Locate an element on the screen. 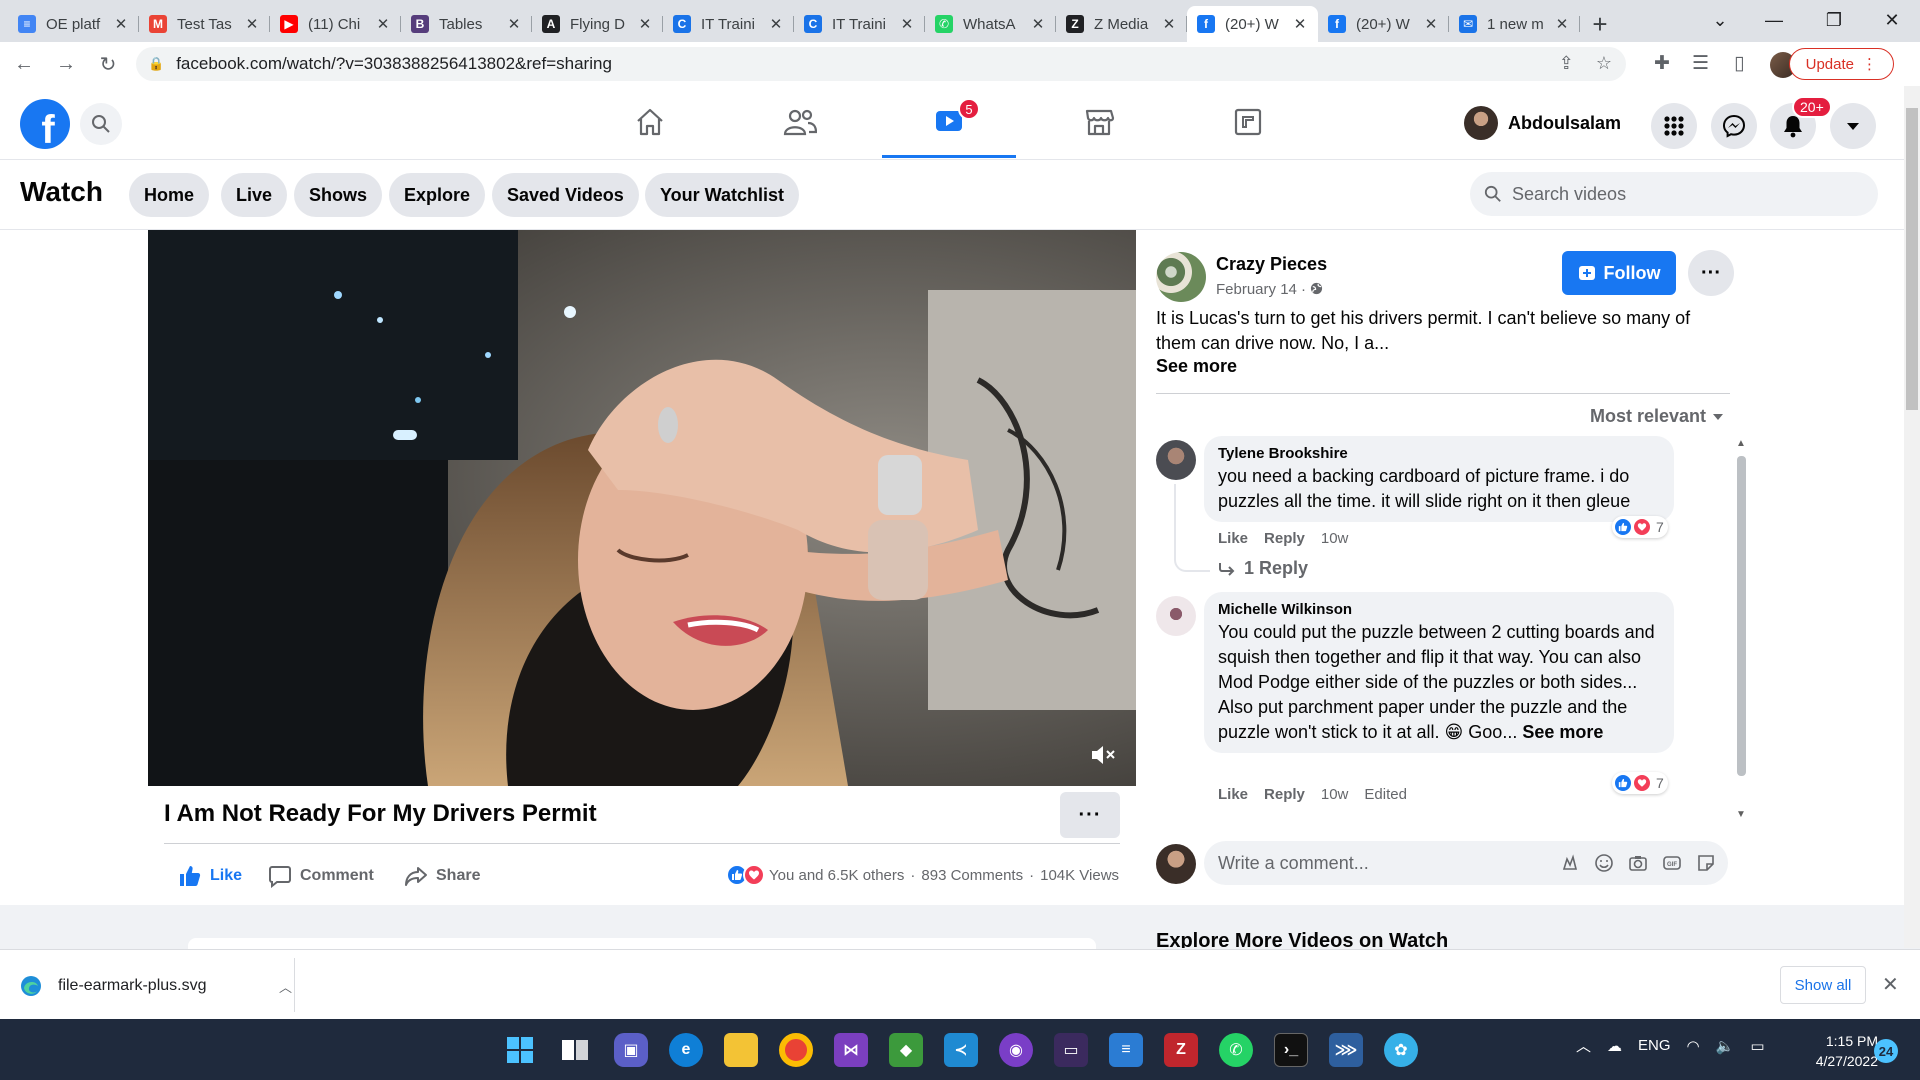  lock-icon: 🔒 is located at coordinates (156, 64).